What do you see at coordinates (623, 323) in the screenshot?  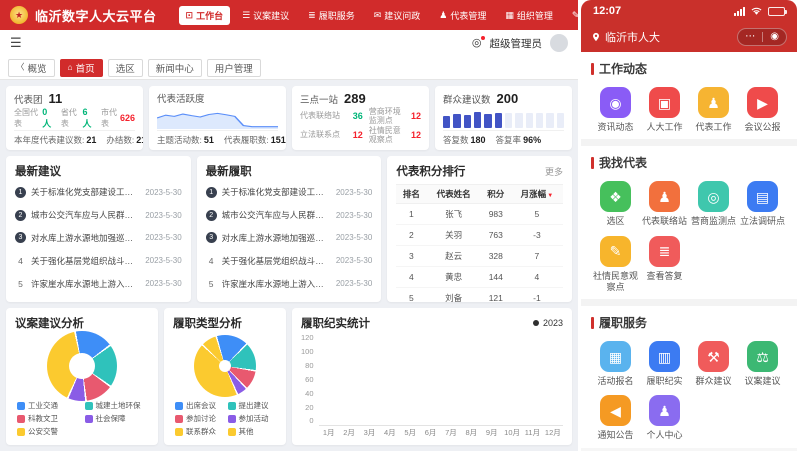 I see `section-title: 履职服务` at bounding box center [623, 323].